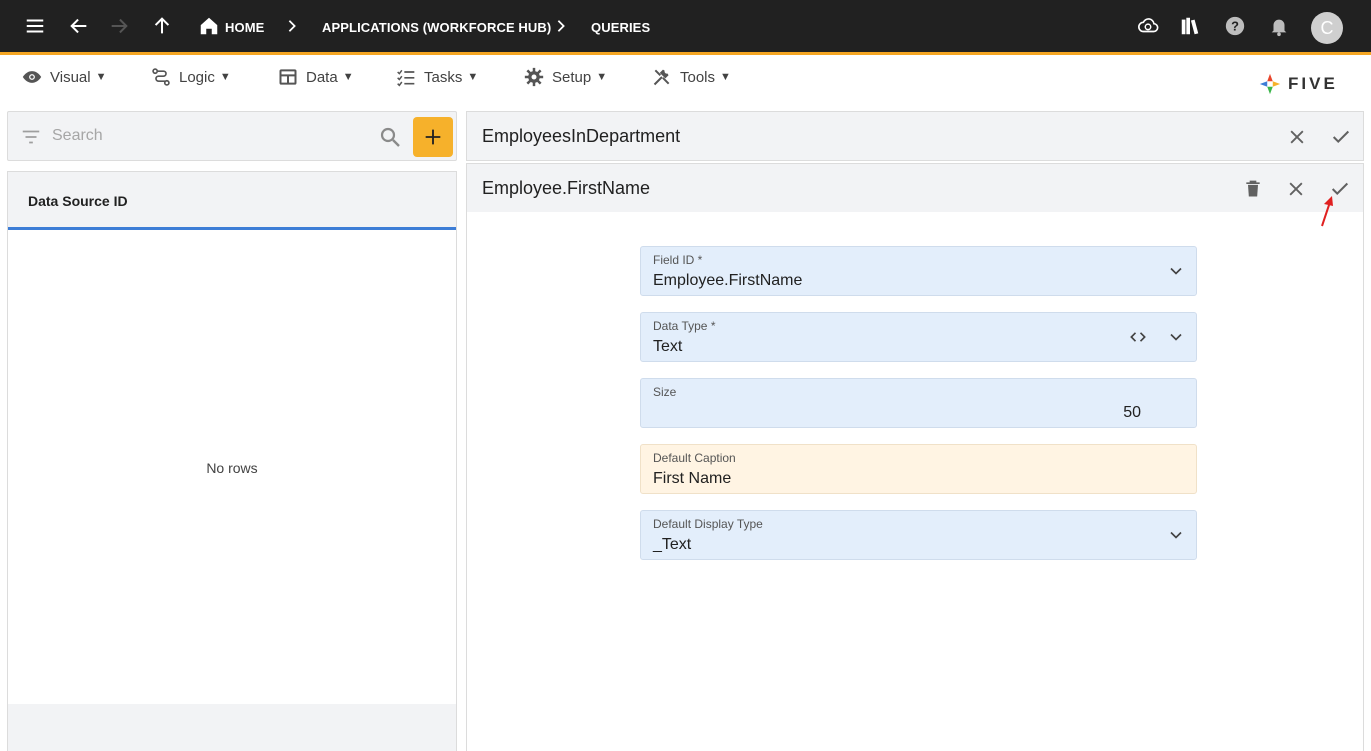 The width and height of the screenshot is (1371, 751). I want to click on filter-icon, so click(31, 137).